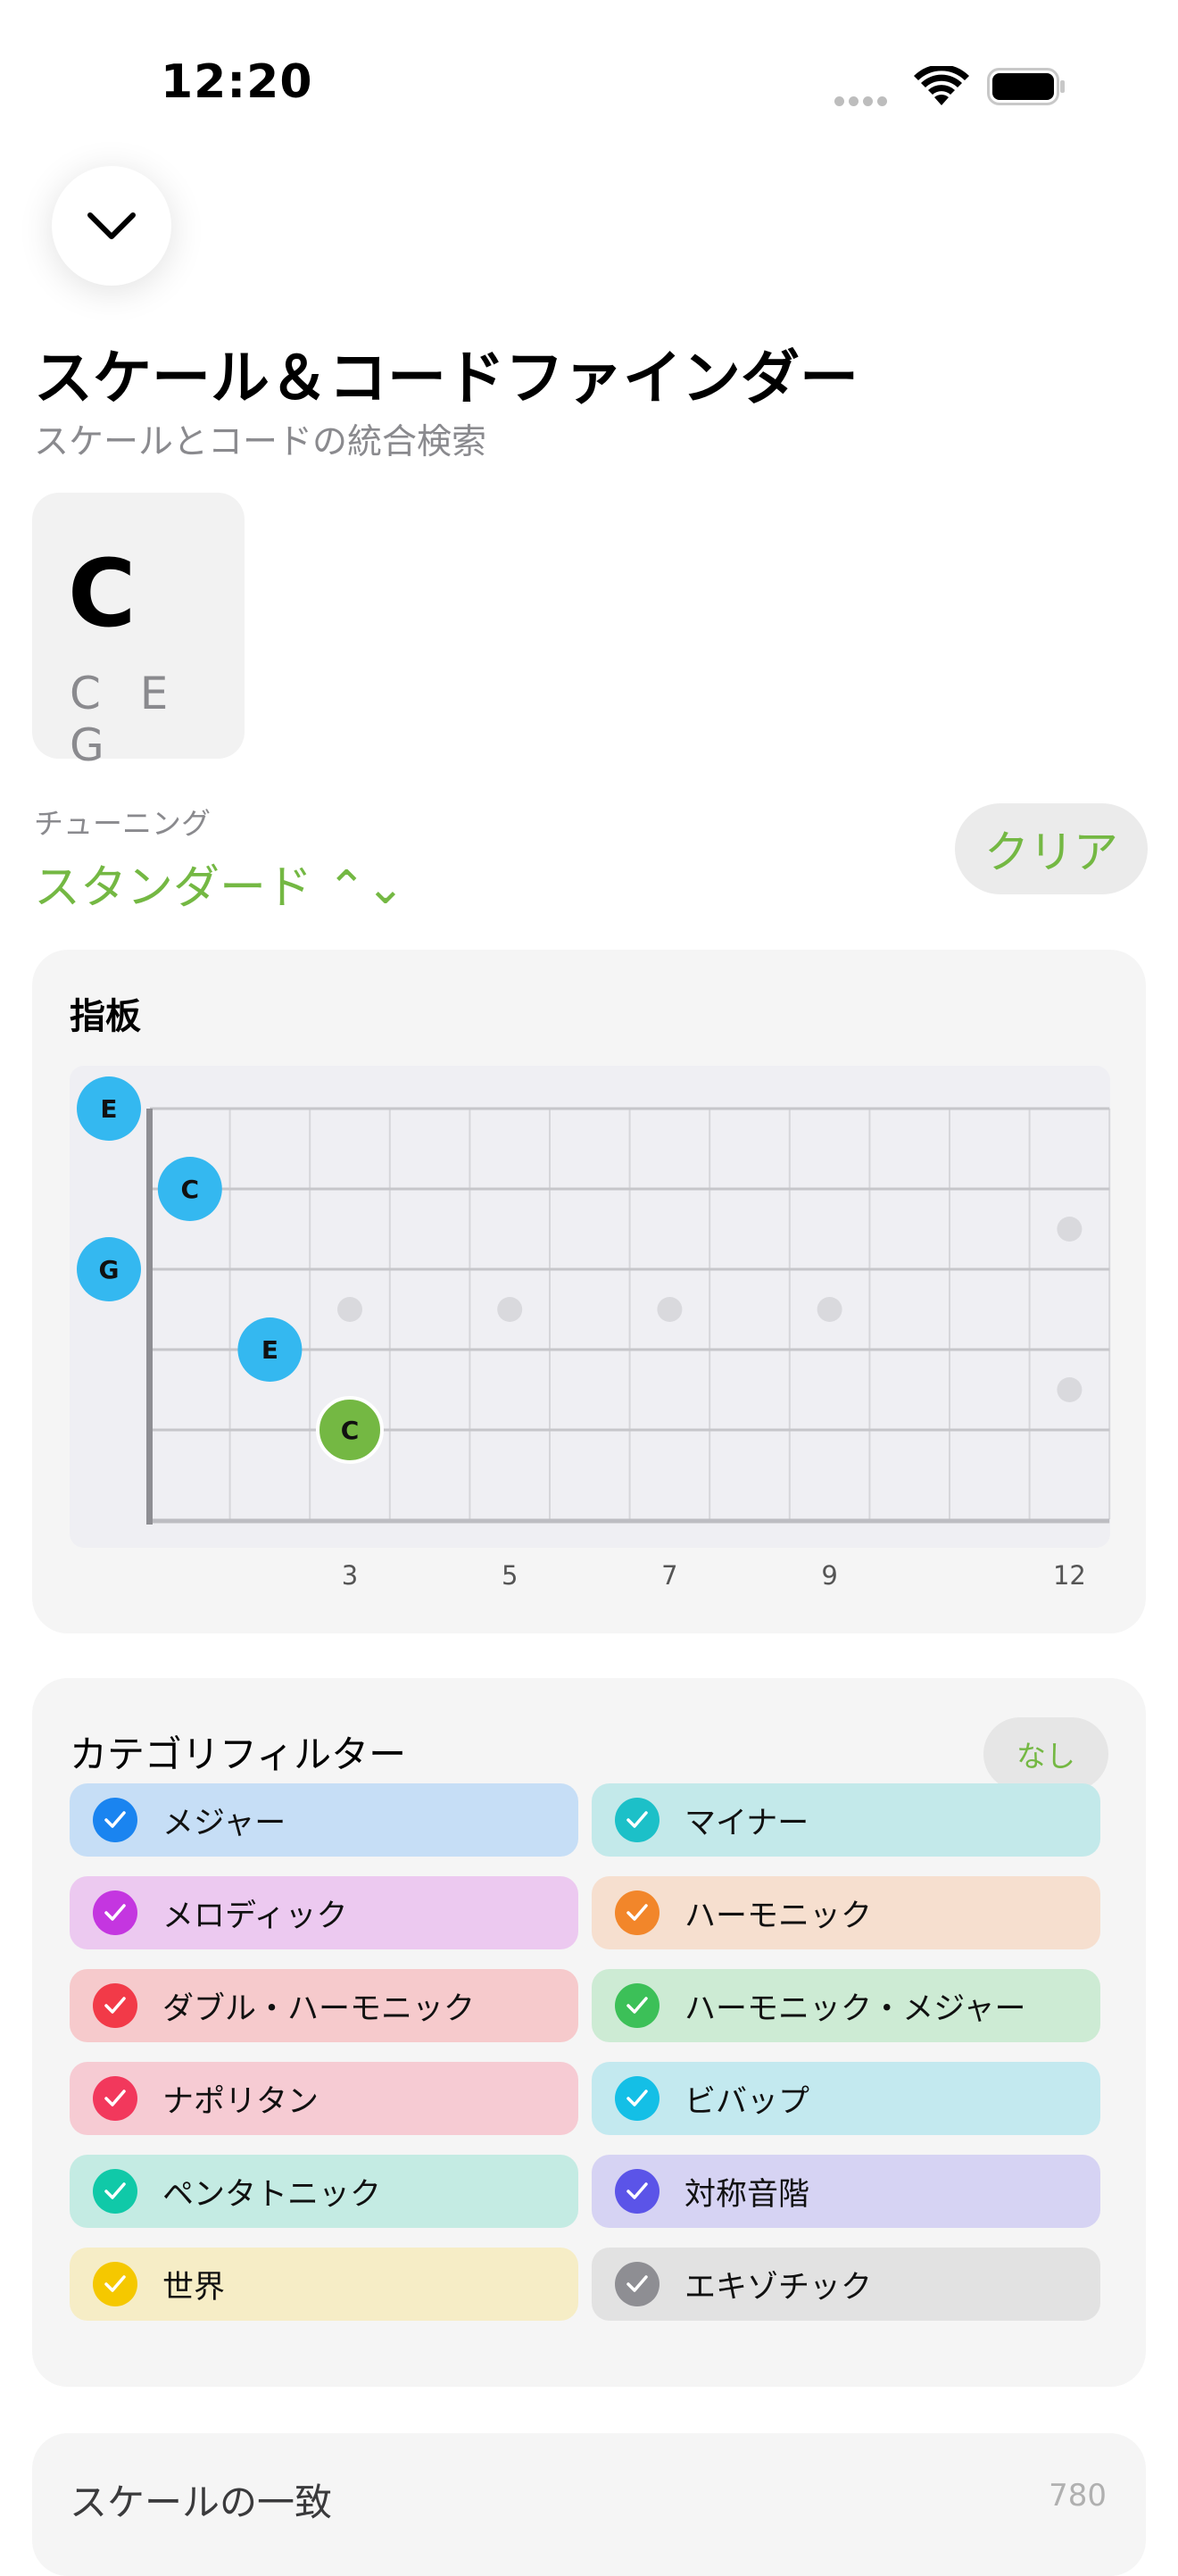  What do you see at coordinates (350, 1576) in the screenshot?
I see `fret-number: 3` at bounding box center [350, 1576].